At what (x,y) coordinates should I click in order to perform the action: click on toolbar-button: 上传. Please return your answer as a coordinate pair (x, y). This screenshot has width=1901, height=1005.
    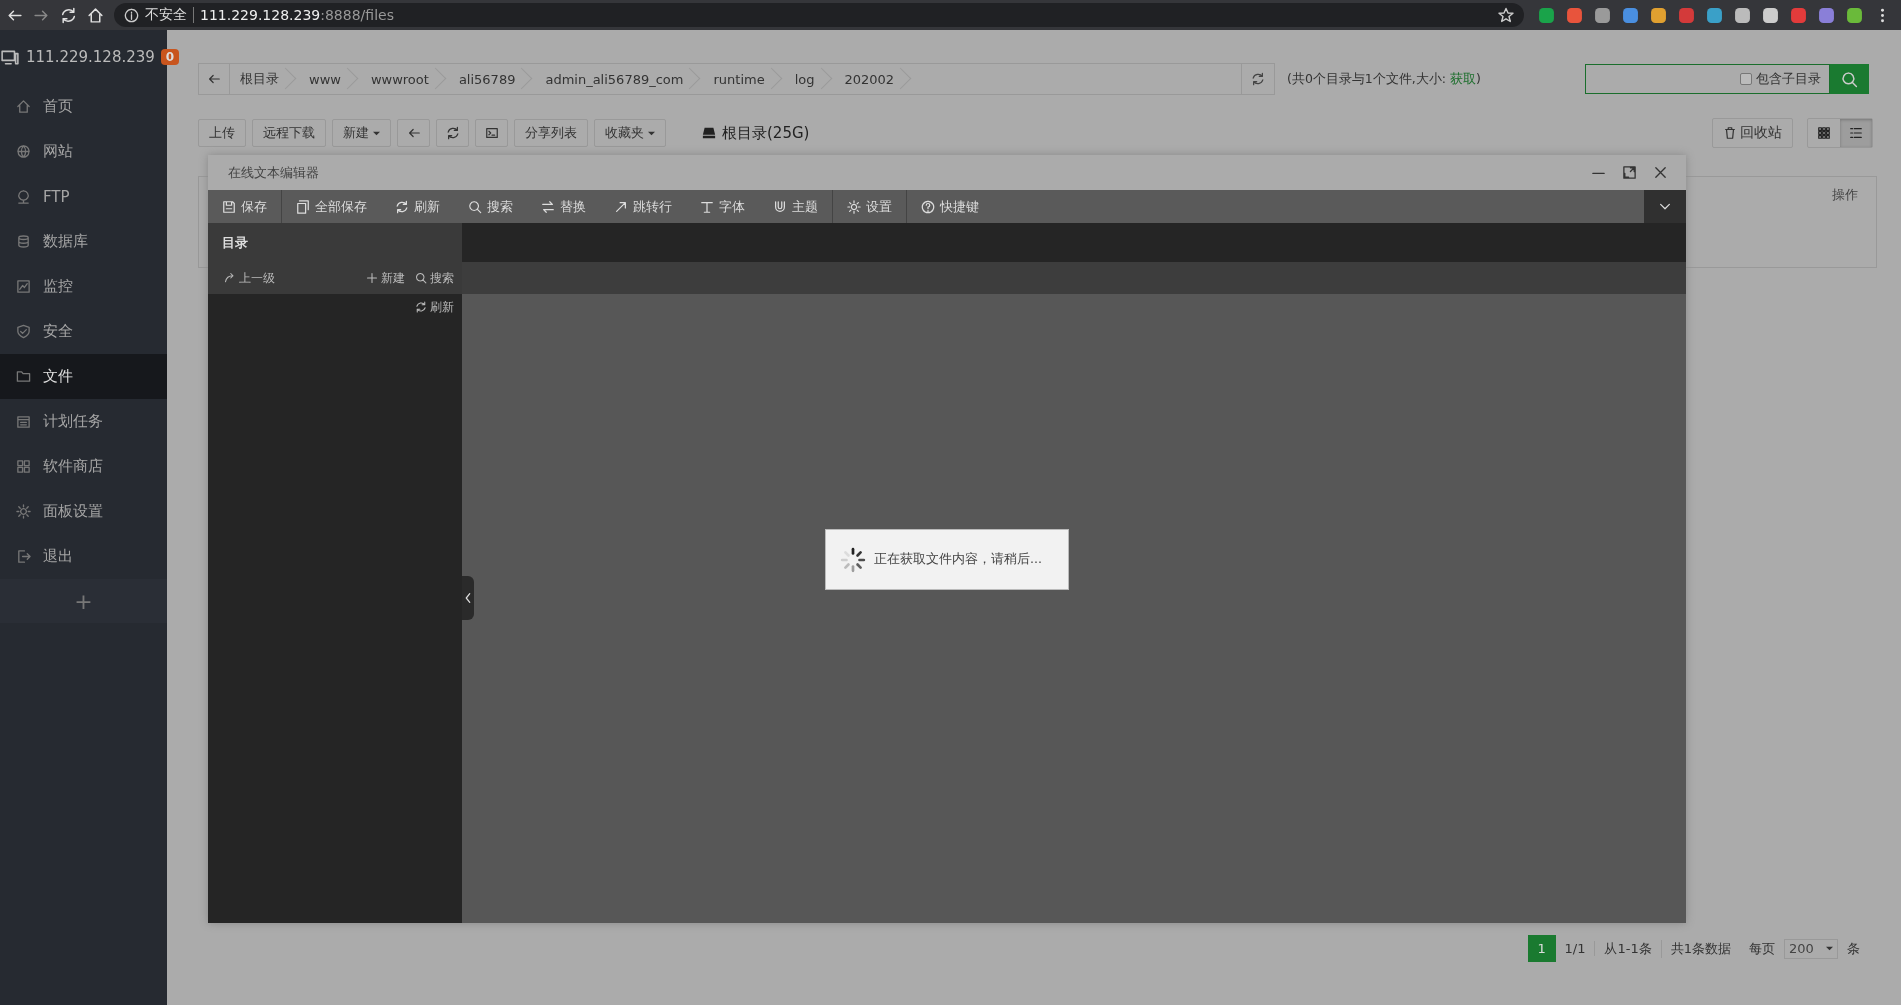
    Looking at the image, I should click on (222, 133).